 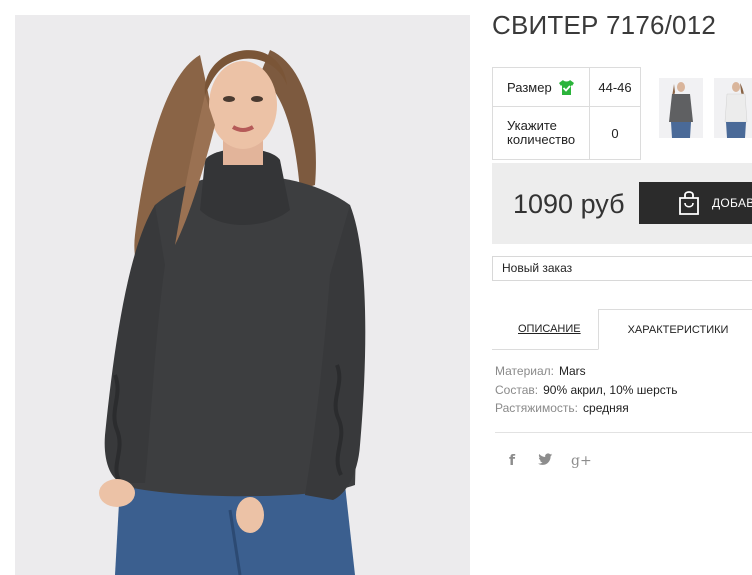 What do you see at coordinates (622, 268) in the screenshot?
I see `order-select: Новый заказ` at bounding box center [622, 268].